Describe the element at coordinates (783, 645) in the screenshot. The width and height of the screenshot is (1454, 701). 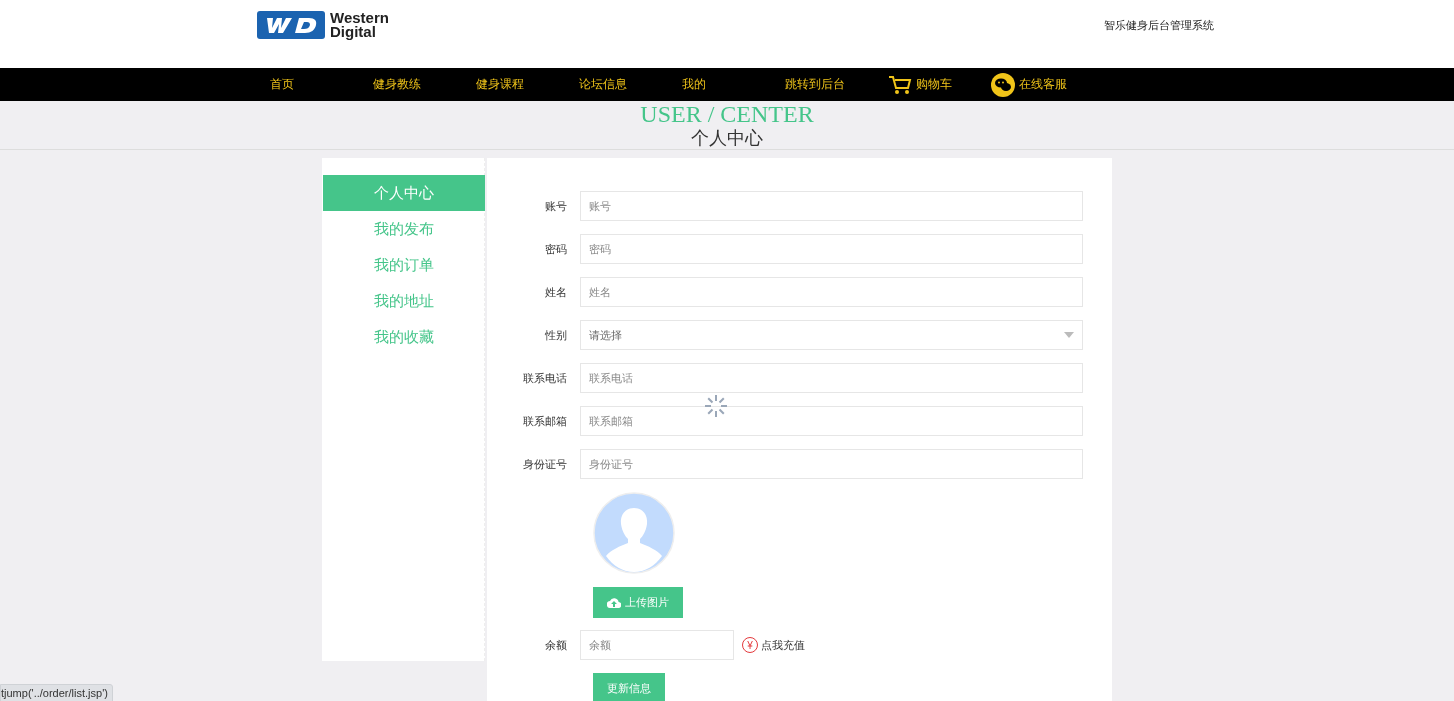
I see `recharge-link: 点我充值` at that location.